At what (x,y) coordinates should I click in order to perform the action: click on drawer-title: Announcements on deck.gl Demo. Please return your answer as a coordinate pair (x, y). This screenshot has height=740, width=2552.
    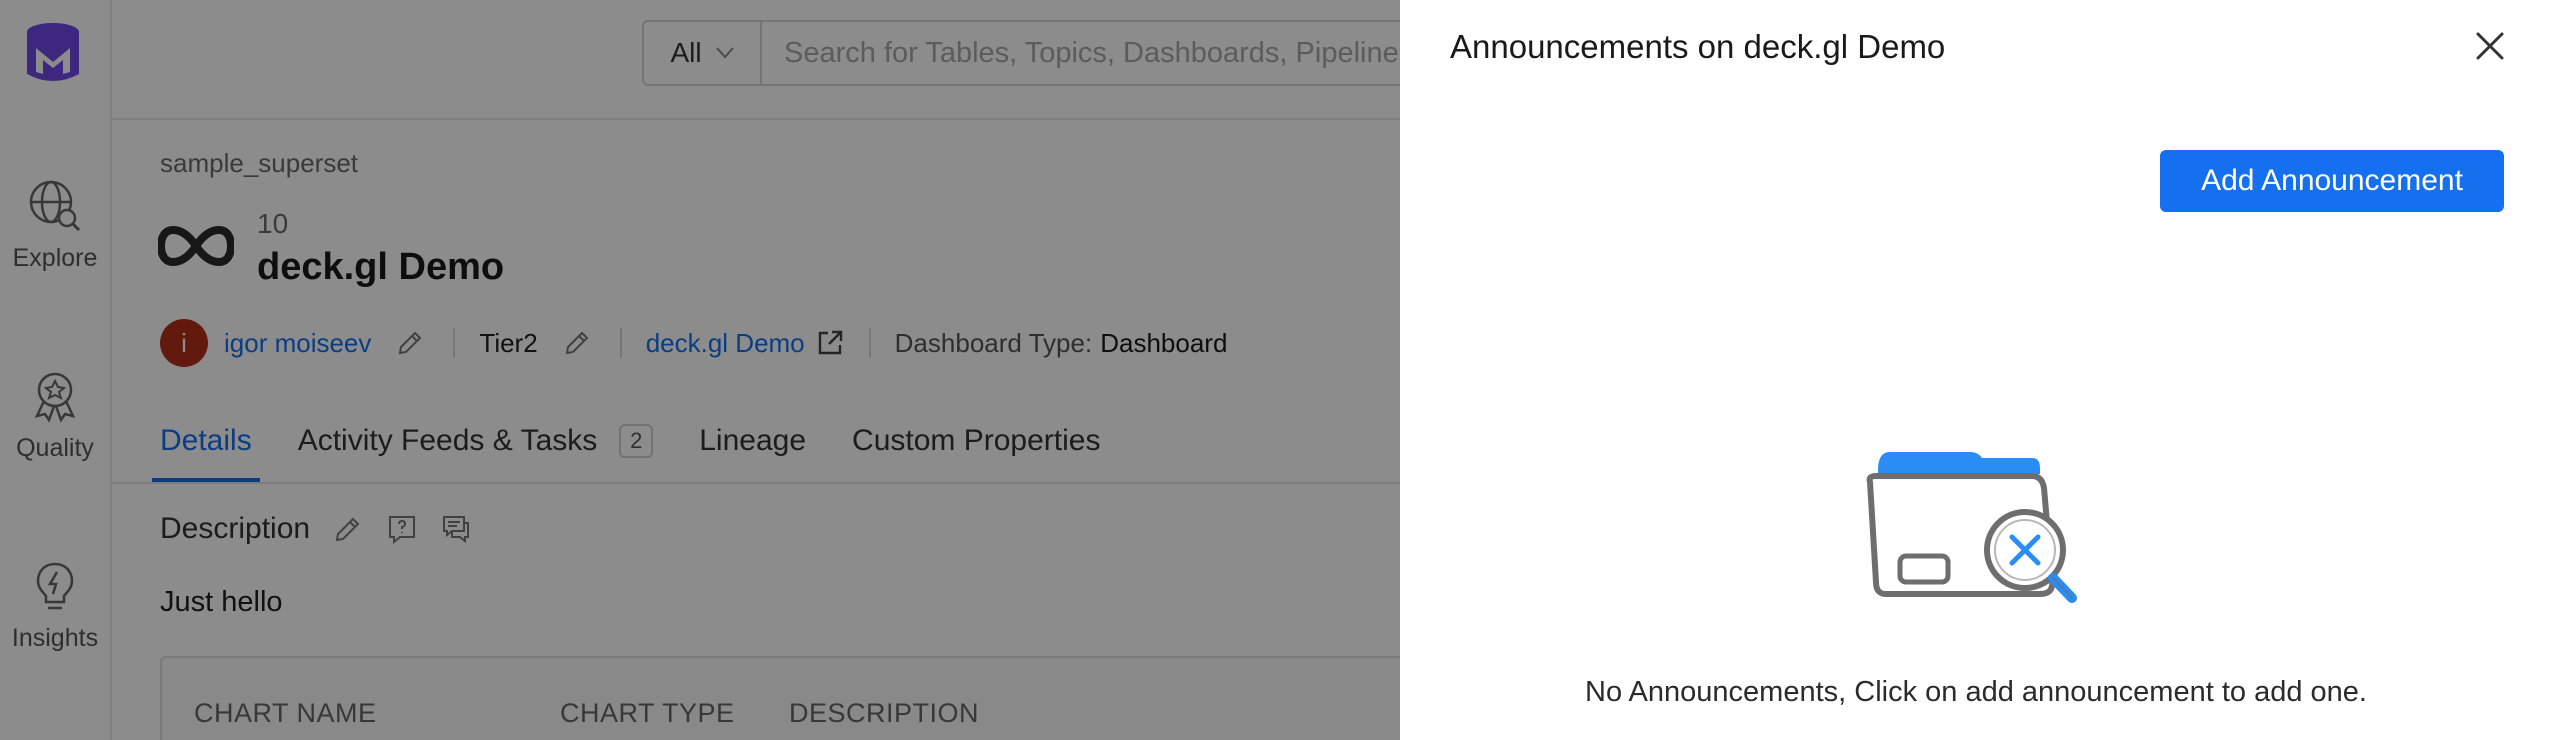
    Looking at the image, I should click on (1698, 46).